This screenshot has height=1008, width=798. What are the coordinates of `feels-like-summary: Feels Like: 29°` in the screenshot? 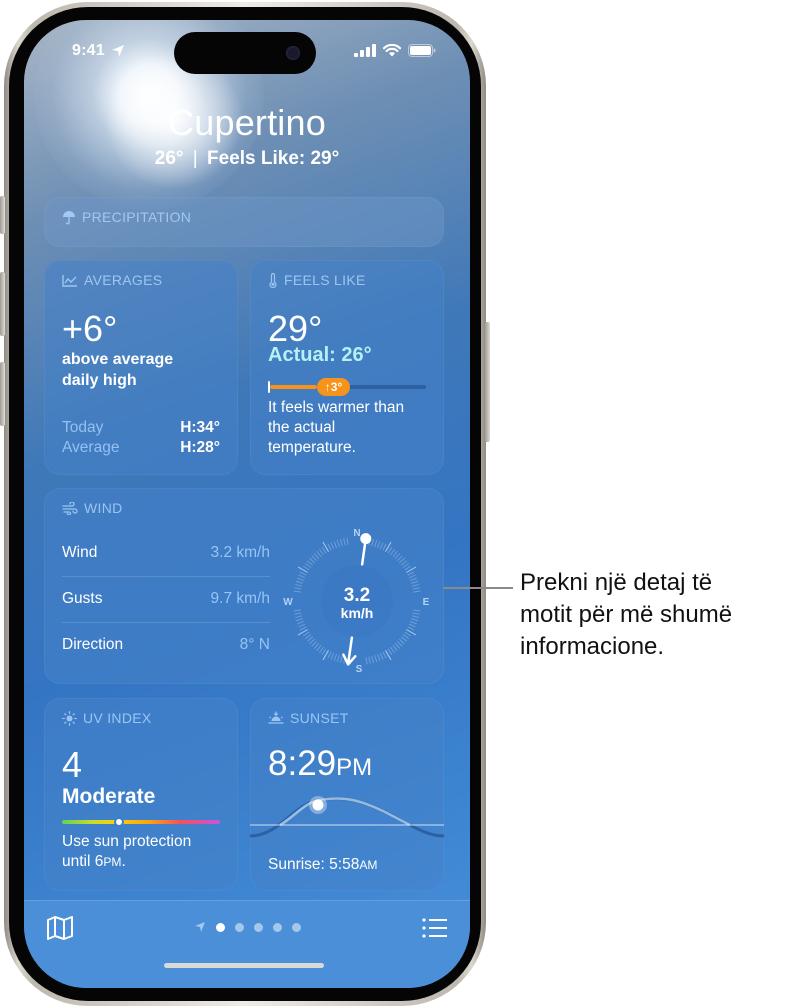 It's located at (273, 158).